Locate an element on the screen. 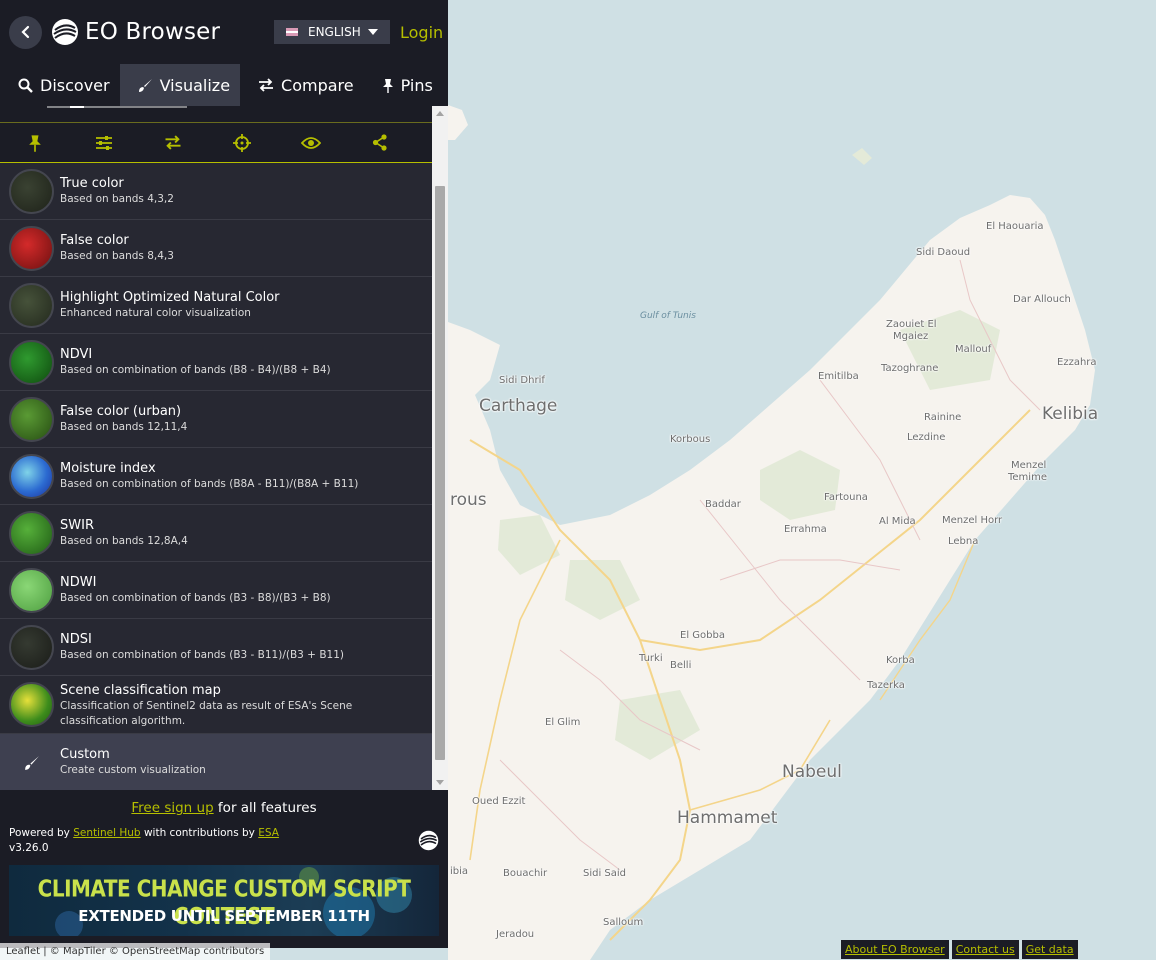 The image size is (1156, 960). sentinel-hub-logo-icon is located at coordinates (428, 840).